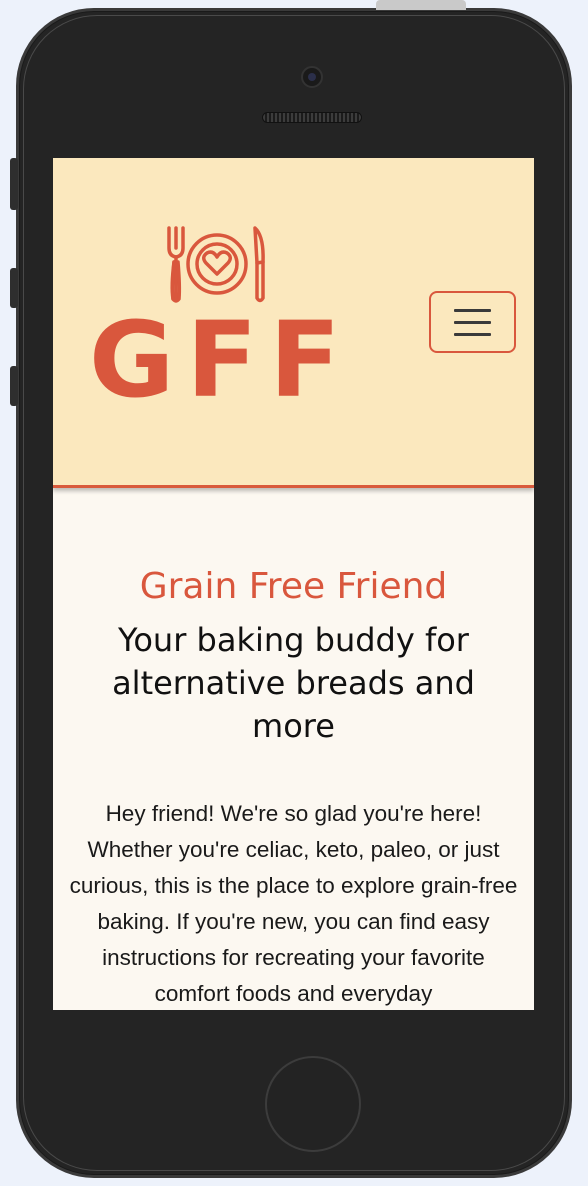 Image resolution: width=588 pixels, height=1186 pixels. I want to click on site-logo: GFF, so click(219, 321).